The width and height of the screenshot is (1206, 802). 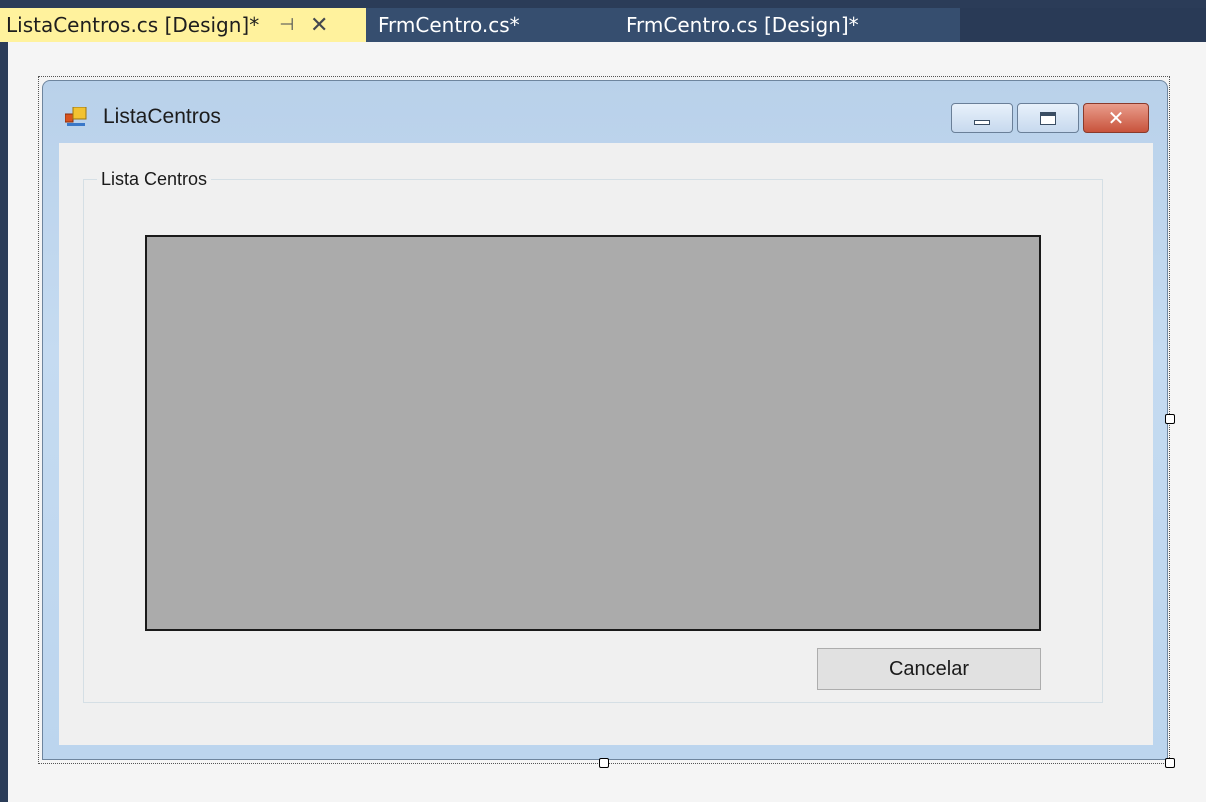 I want to click on editor-left-border, so click(x=7, y=422).